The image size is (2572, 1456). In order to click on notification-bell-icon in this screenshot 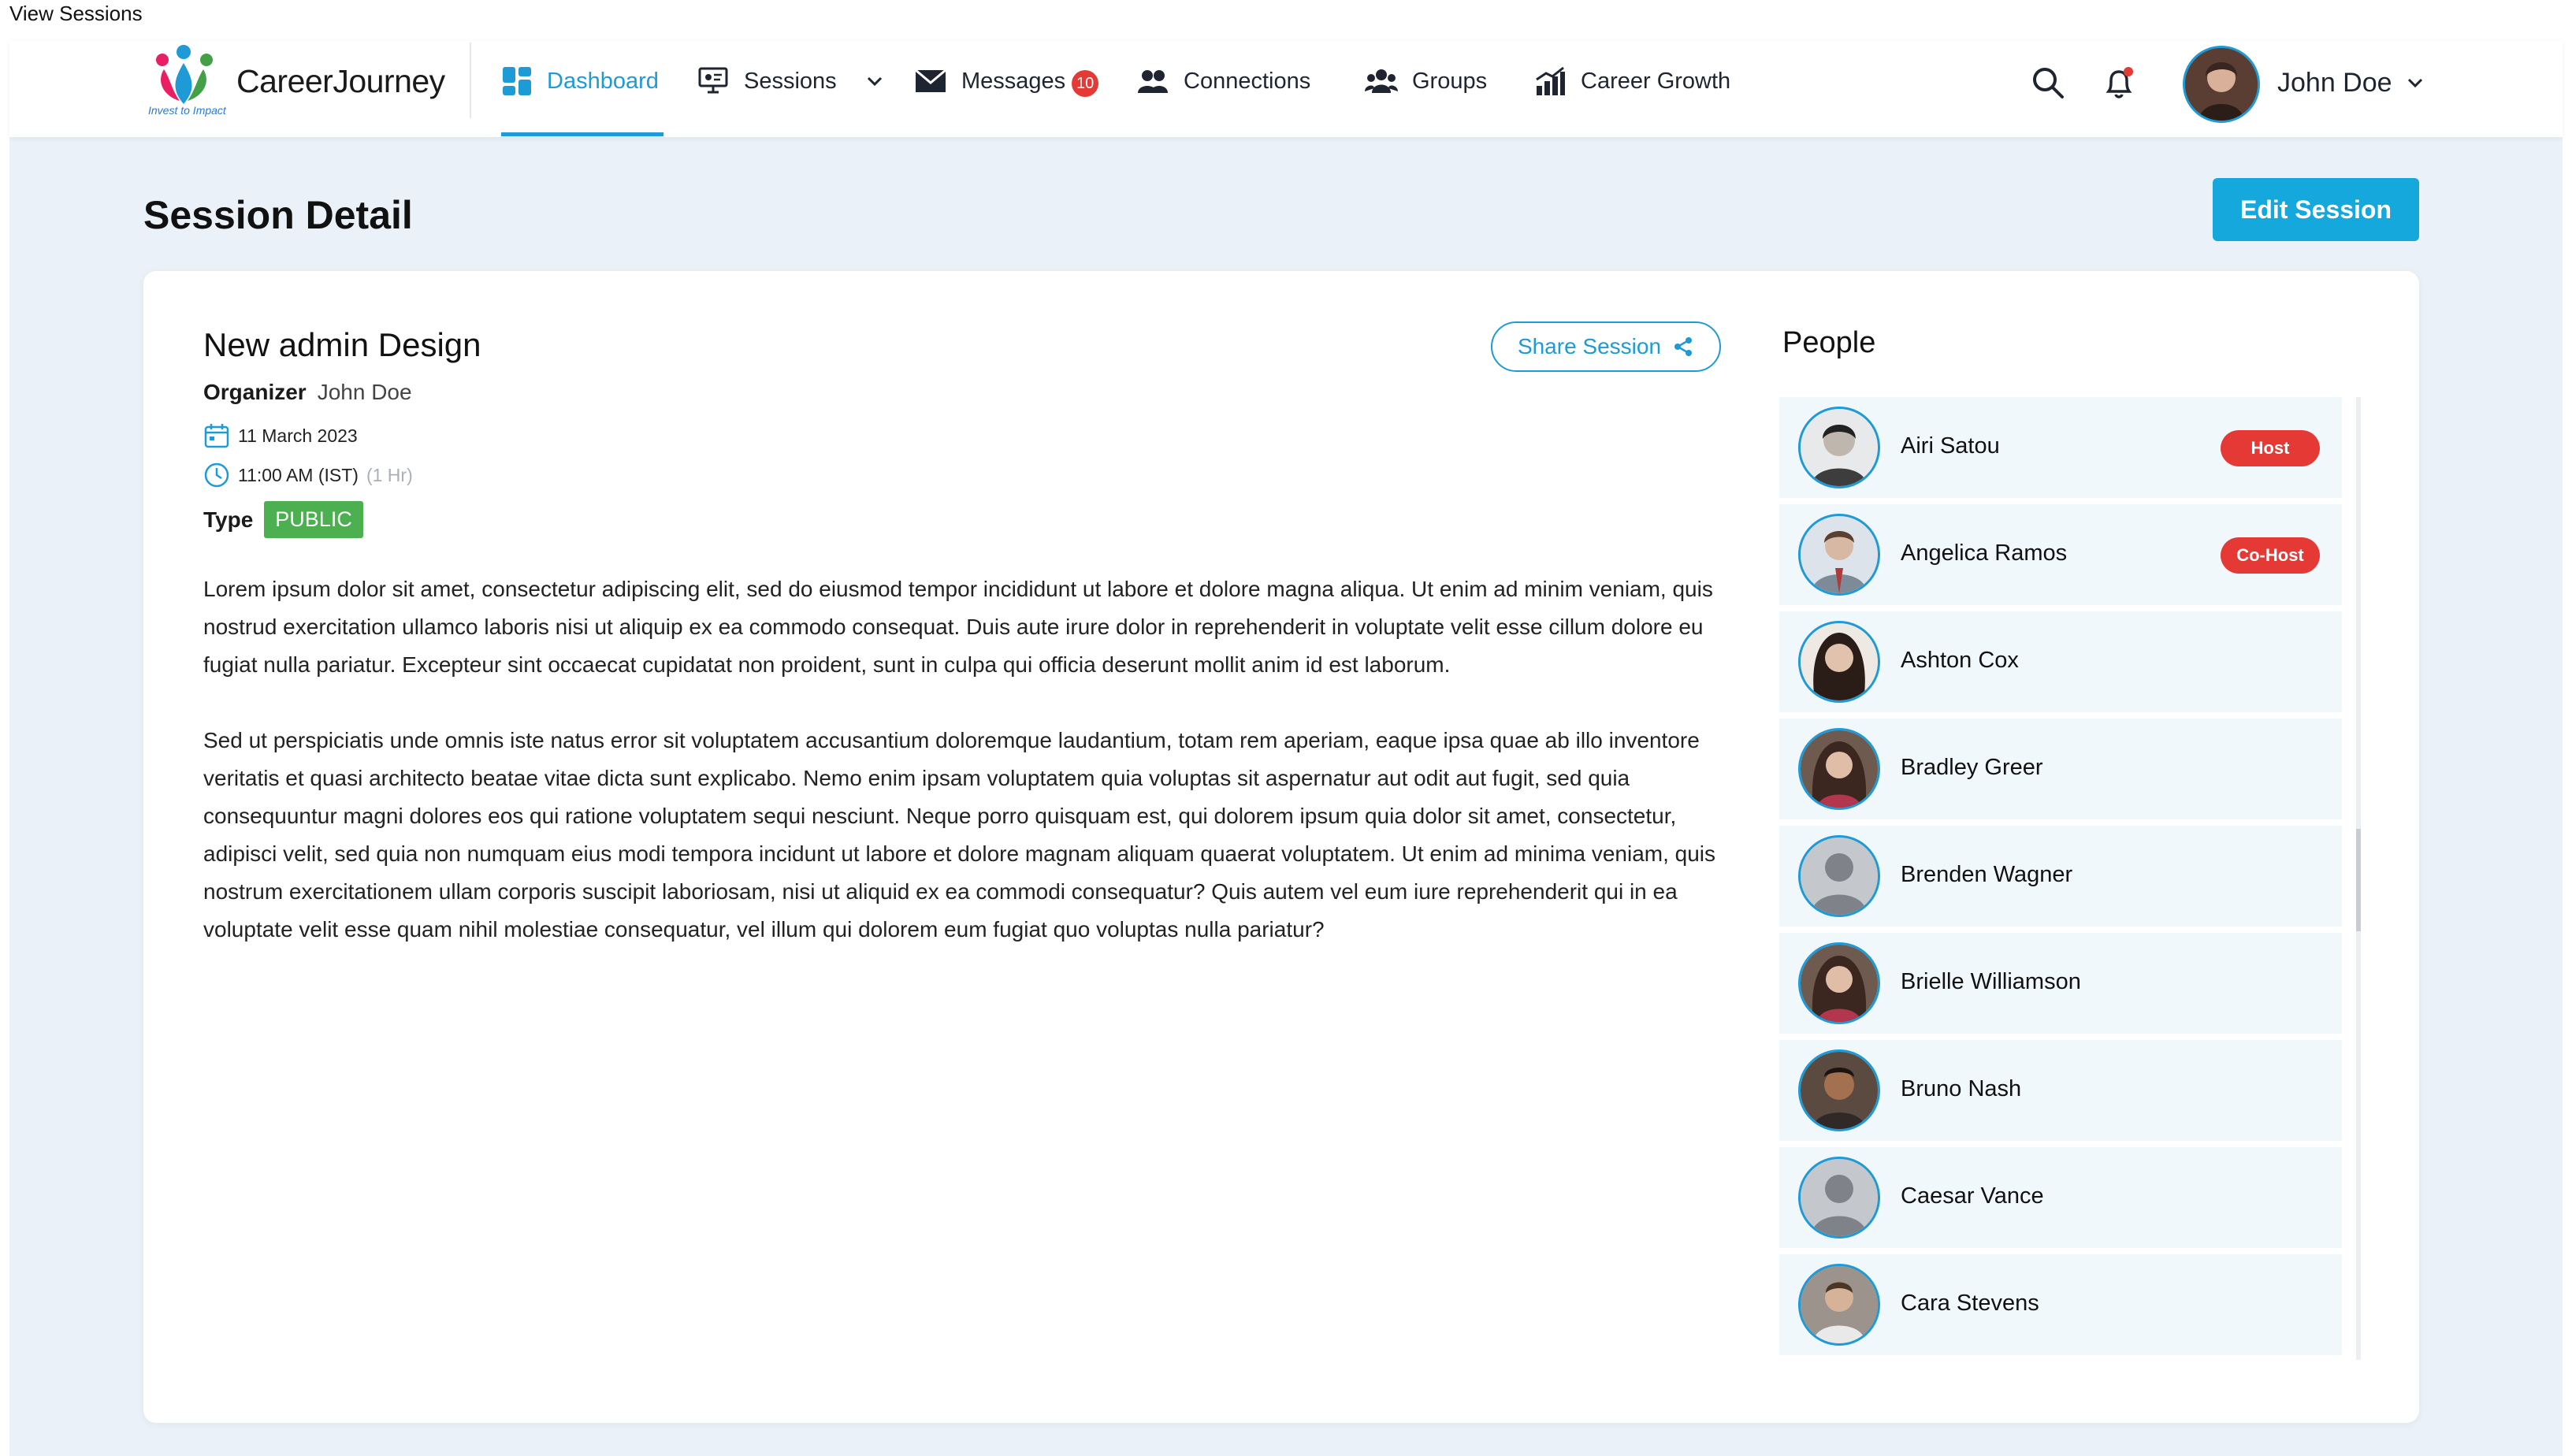, I will do `click(2119, 83)`.